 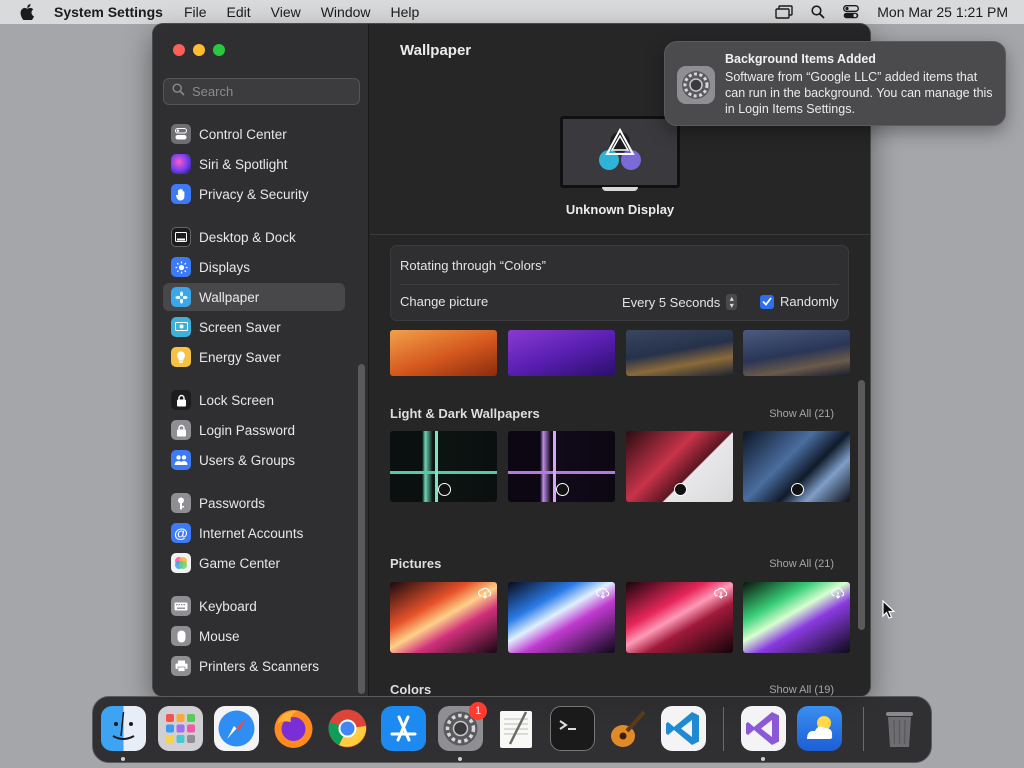 I want to click on sidebar-item-label: Wallpaper, so click(x=229, y=297).